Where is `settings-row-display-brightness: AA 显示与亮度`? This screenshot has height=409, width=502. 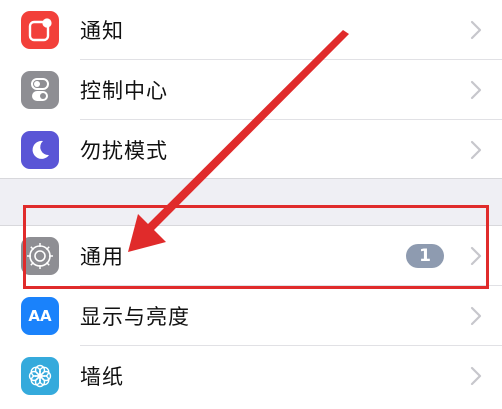 settings-row-display-brightness: AA 显示与亮度 is located at coordinates (251, 316).